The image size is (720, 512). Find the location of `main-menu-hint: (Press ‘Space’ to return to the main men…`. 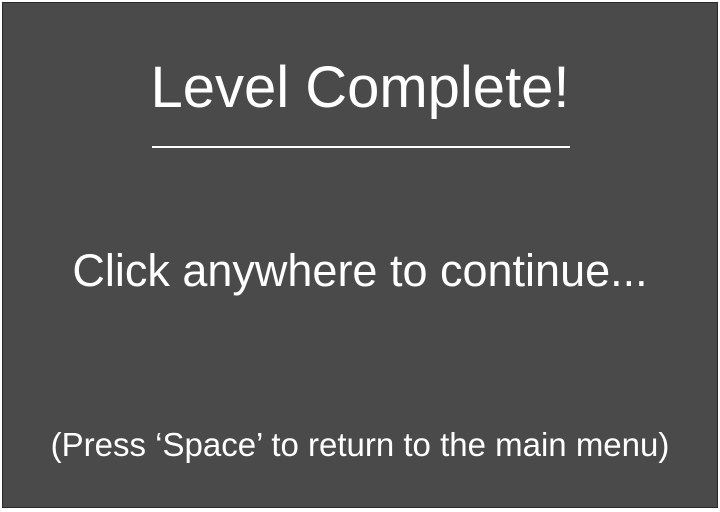

main-menu-hint: (Press ‘Space’ to return to the main men… is located at coordinates (360, 444).